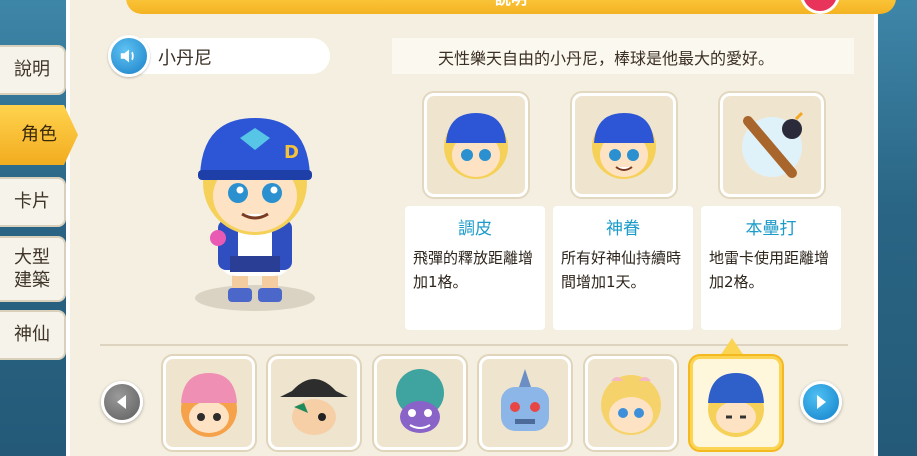 The image size is (917, 456). I want to click on next-character-button, so click(821, 402).